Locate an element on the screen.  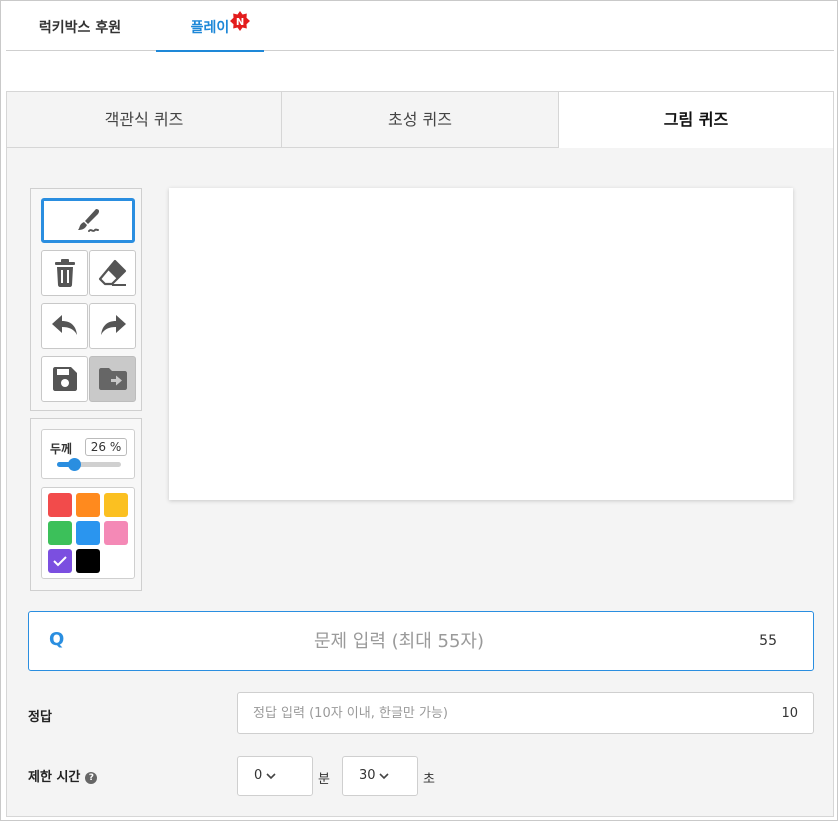
seconds-unit: 초 is located at coordinates (429, 779).